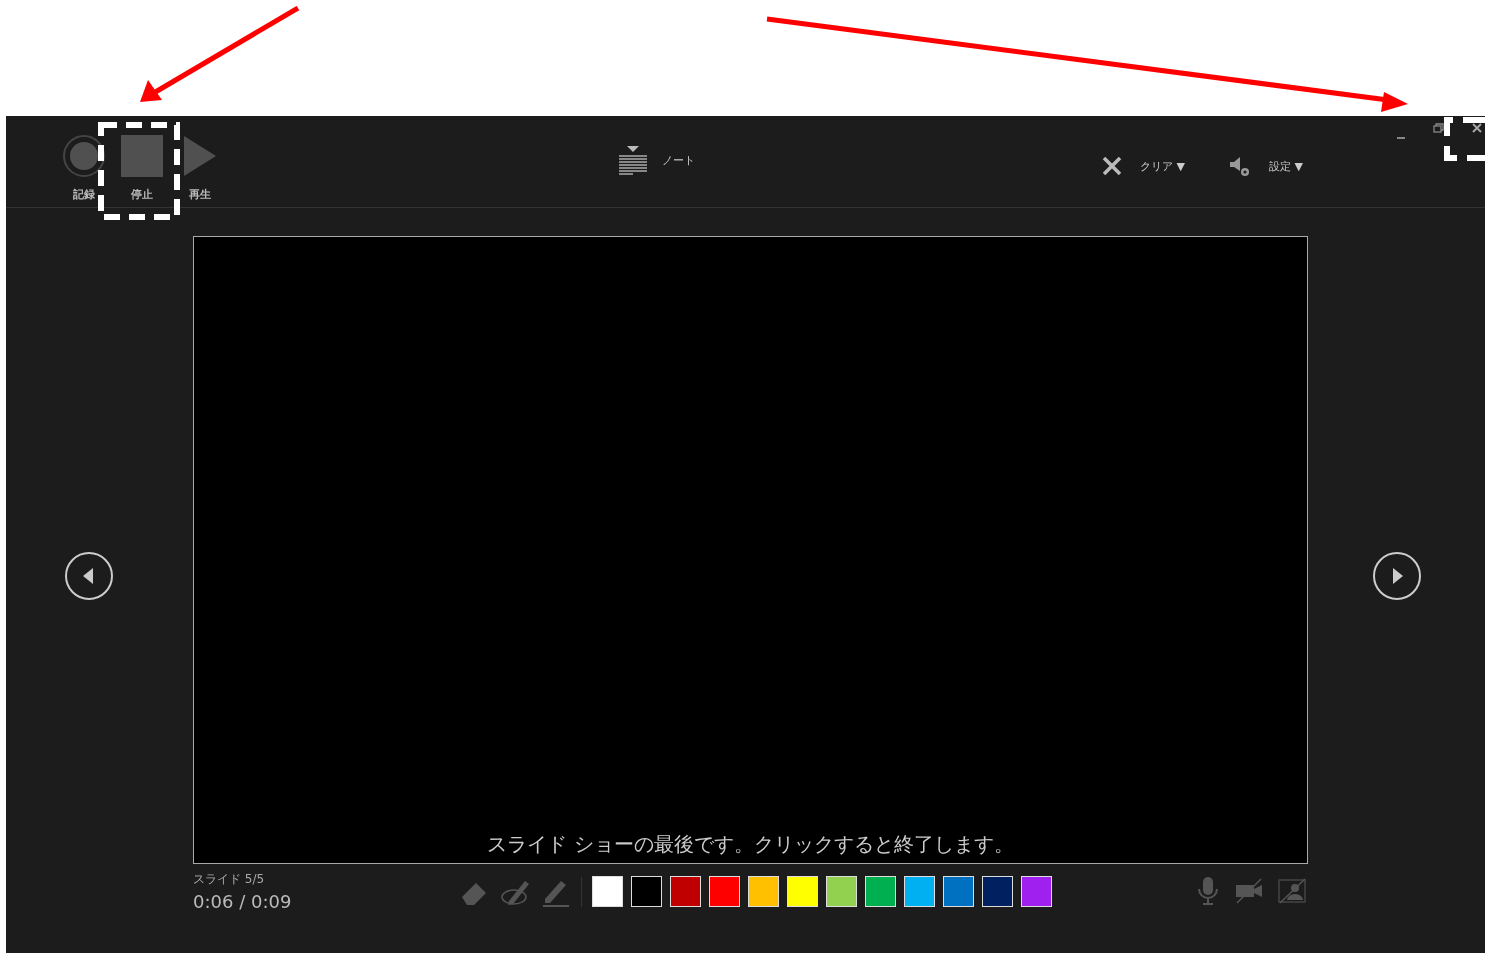 The width and height of the screenshot is (1485, 953). What do you see at coordinates (1239, 167) in the screenshot?
I see `speaker-gear-icon` at bounding box center [1239, 167].